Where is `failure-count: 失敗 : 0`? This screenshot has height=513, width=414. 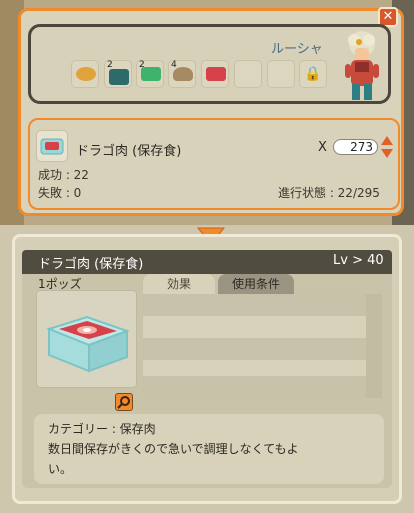
failure-count: 失敗 : 0 is located at coordinates (60, 193).